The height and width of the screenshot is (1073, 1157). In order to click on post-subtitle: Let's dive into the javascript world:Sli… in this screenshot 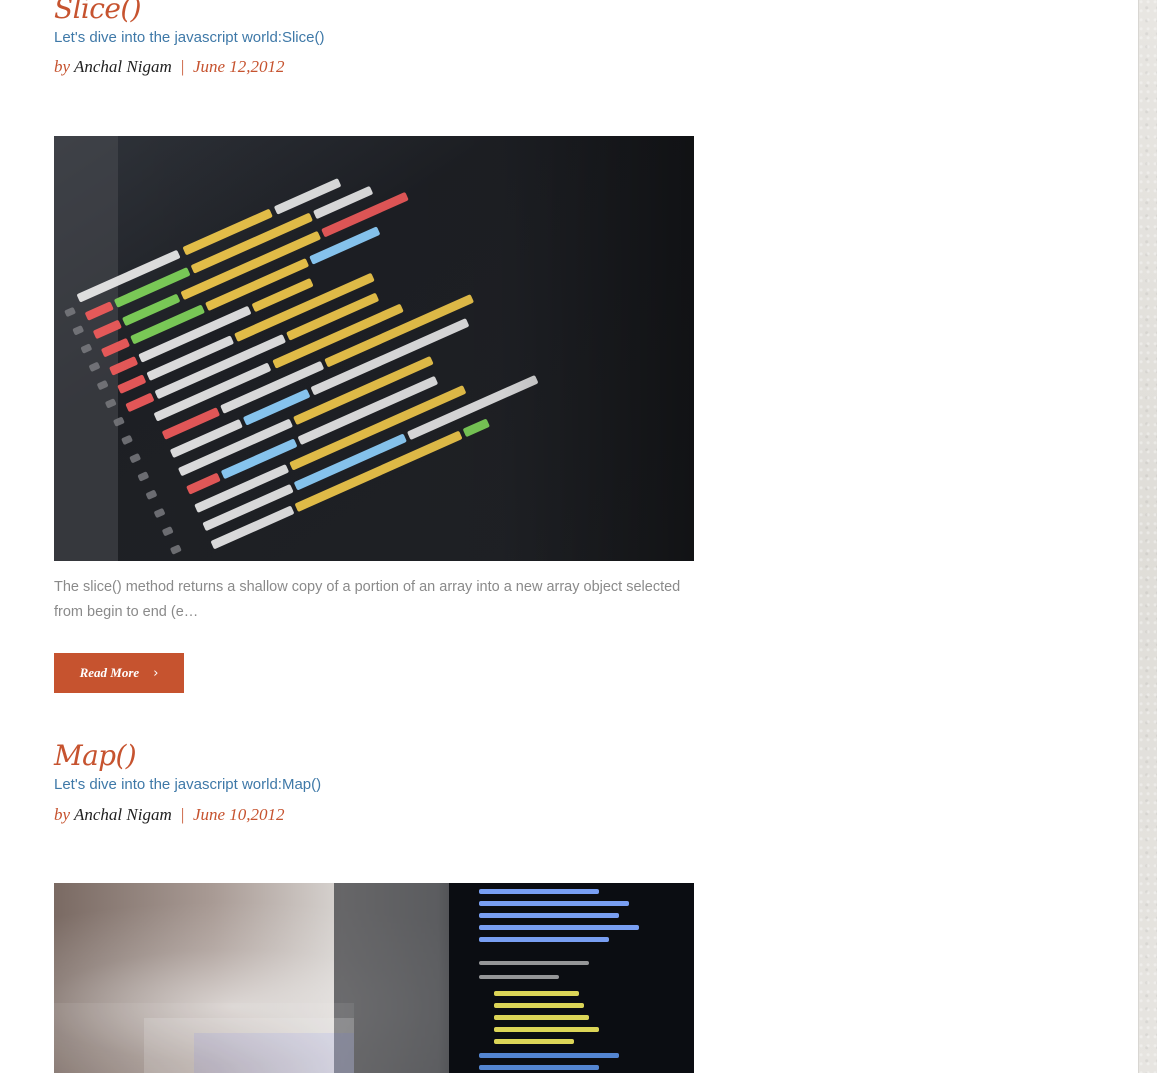, I will do `click(189, 37)`.